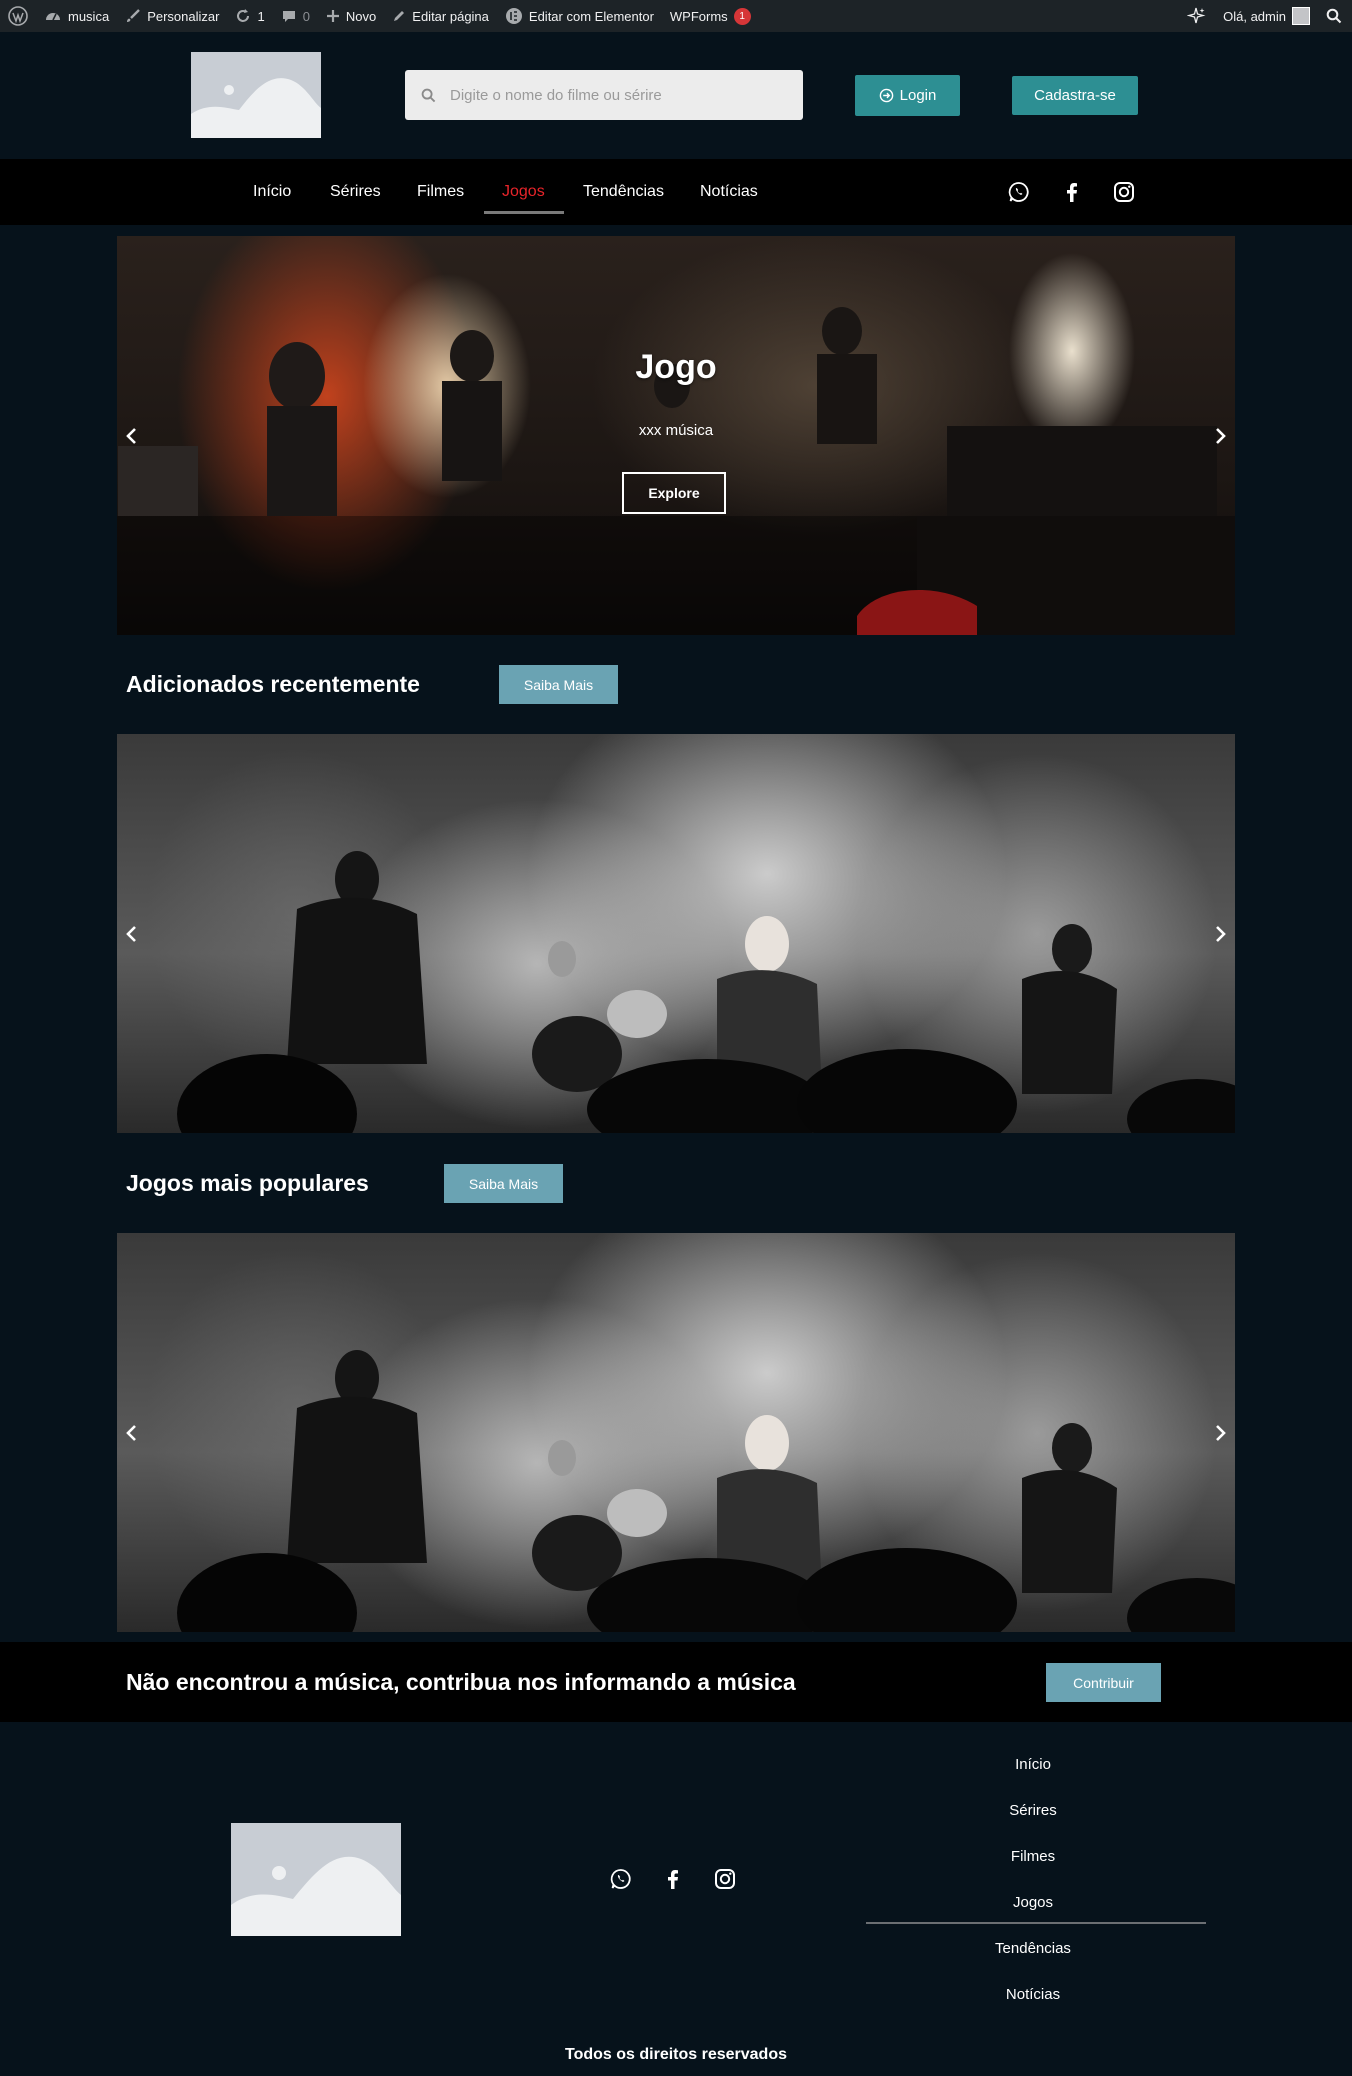  I want to click on new-content-menu: Novo, so click(351, 16).